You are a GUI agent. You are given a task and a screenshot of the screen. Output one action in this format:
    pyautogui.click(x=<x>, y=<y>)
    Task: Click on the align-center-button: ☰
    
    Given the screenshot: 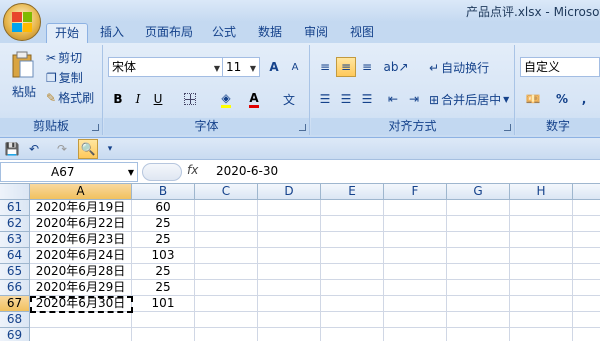 What is the action you would take?
    pyautogui.click(x=346, y=99)
    